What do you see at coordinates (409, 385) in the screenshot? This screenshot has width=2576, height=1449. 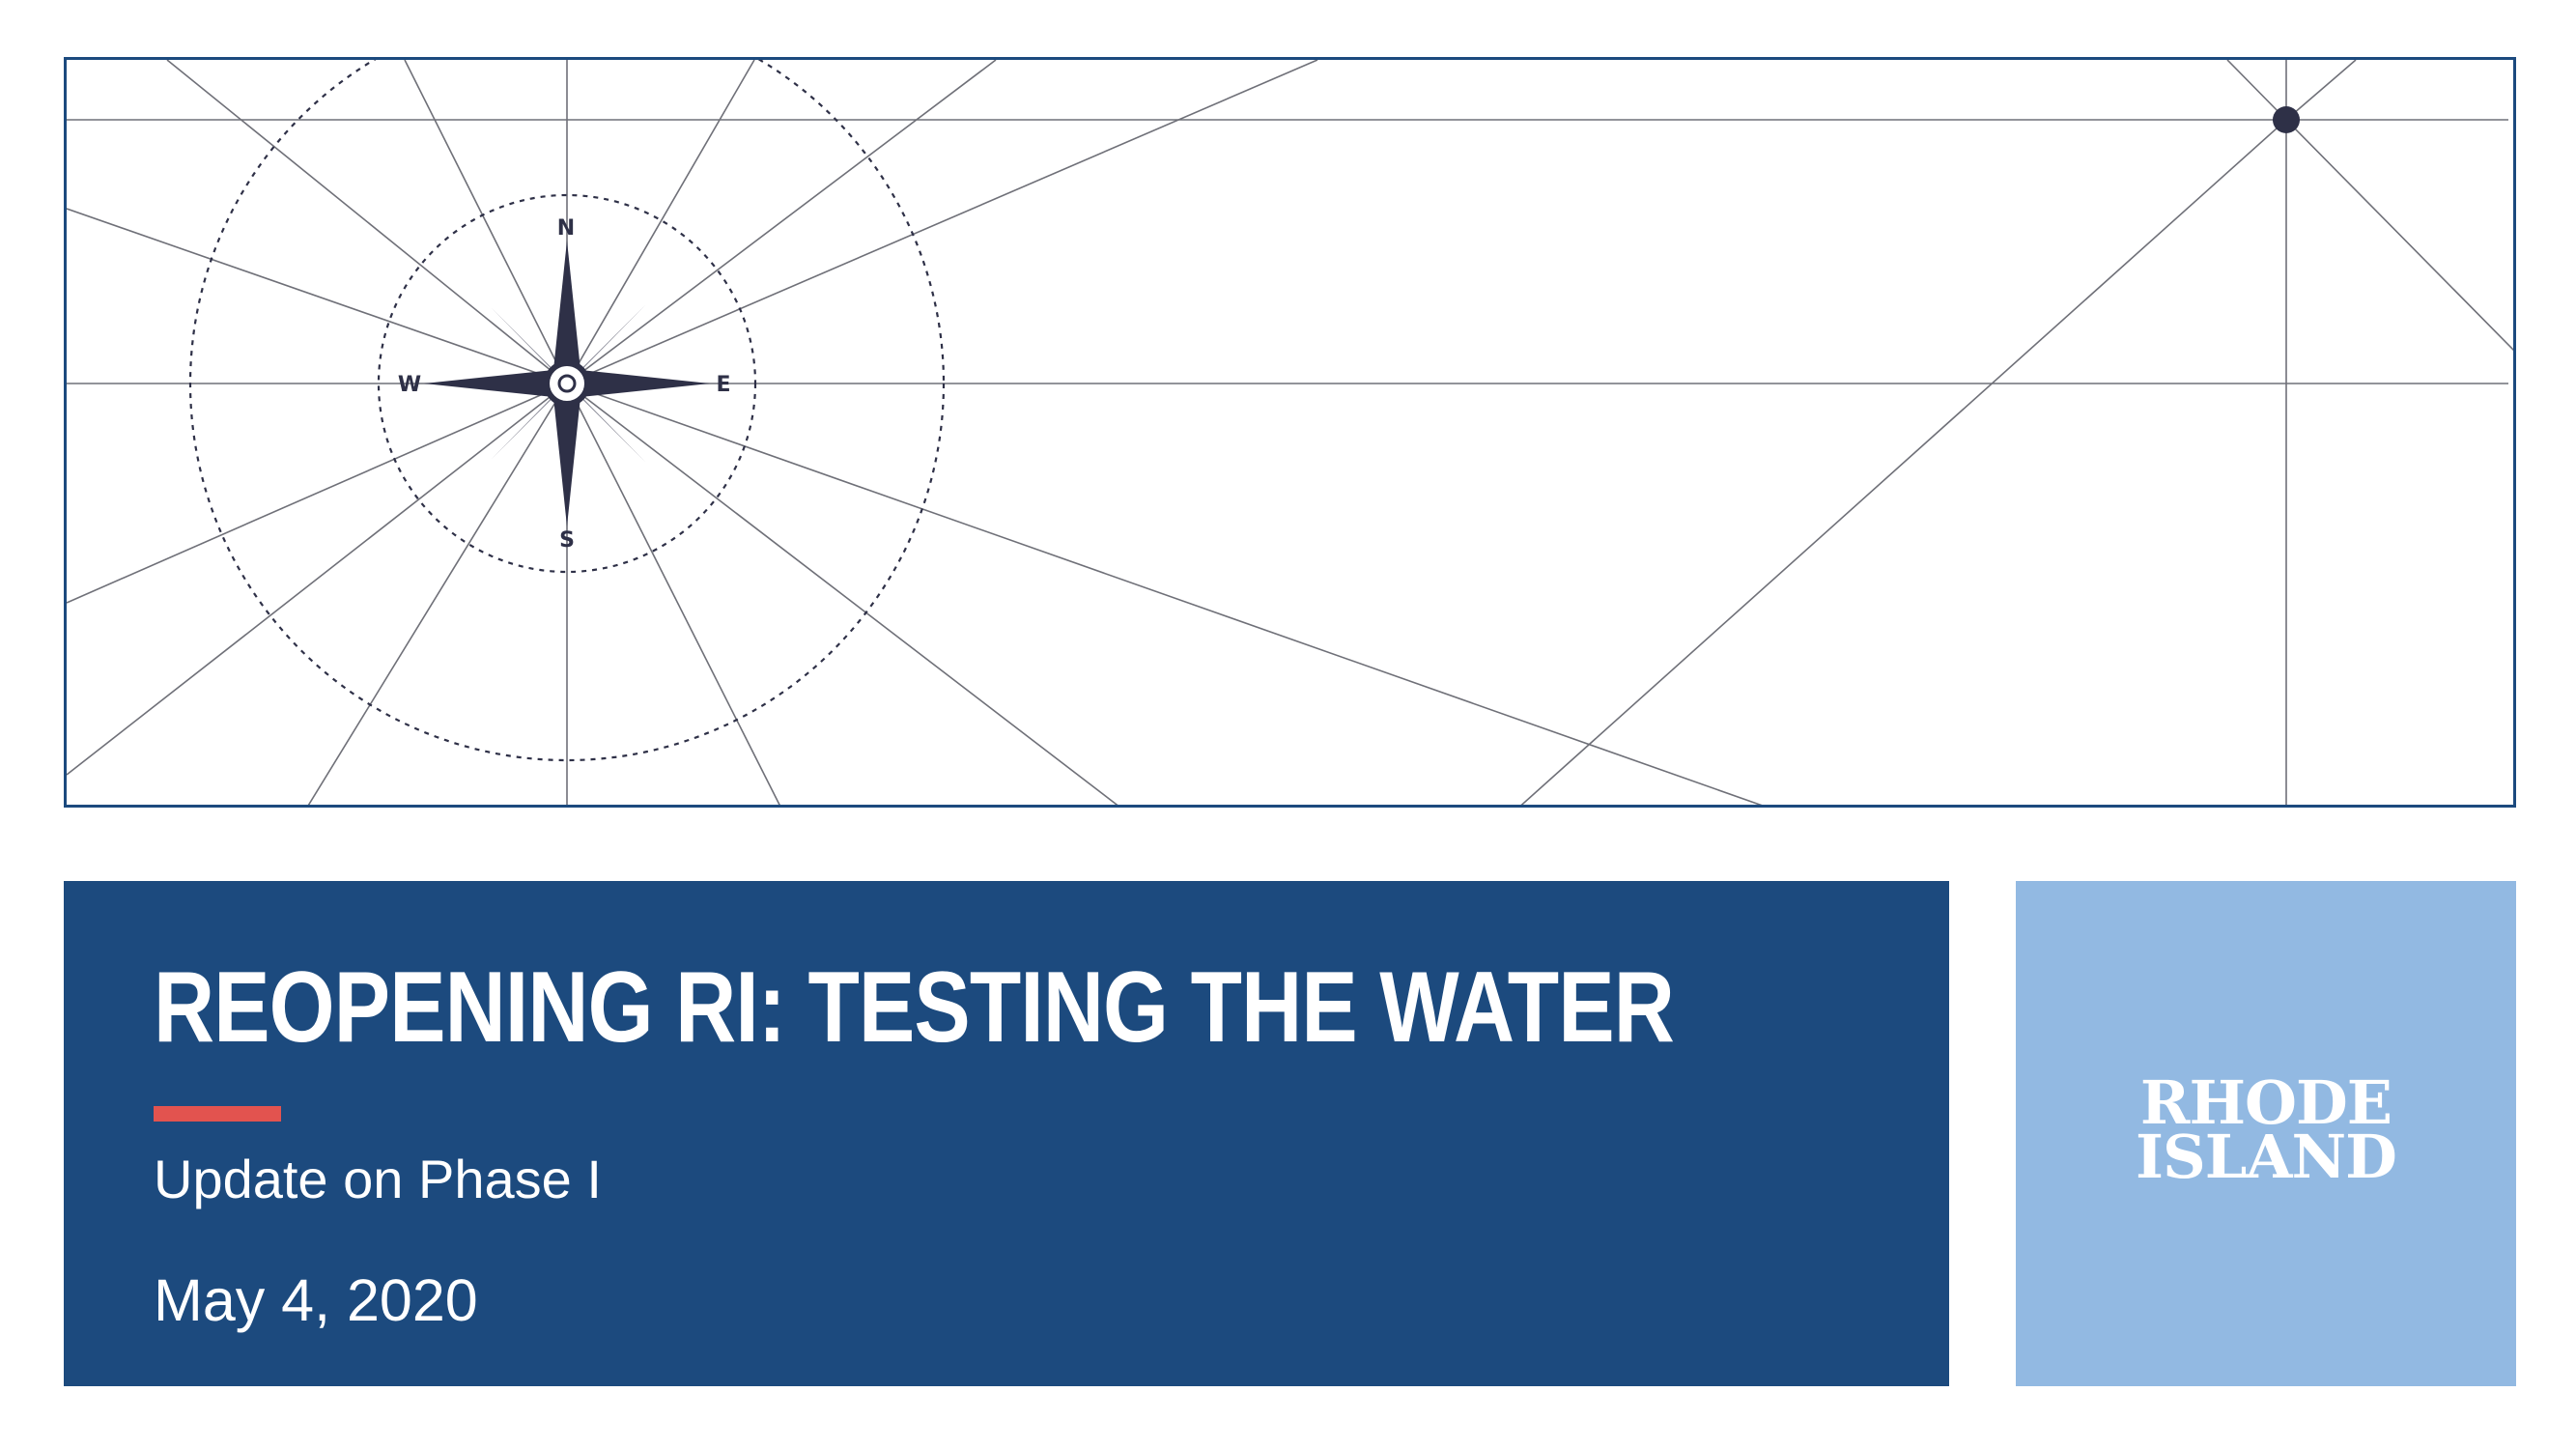 I see `compass-label-west: W` at bounding box center [409, 385].